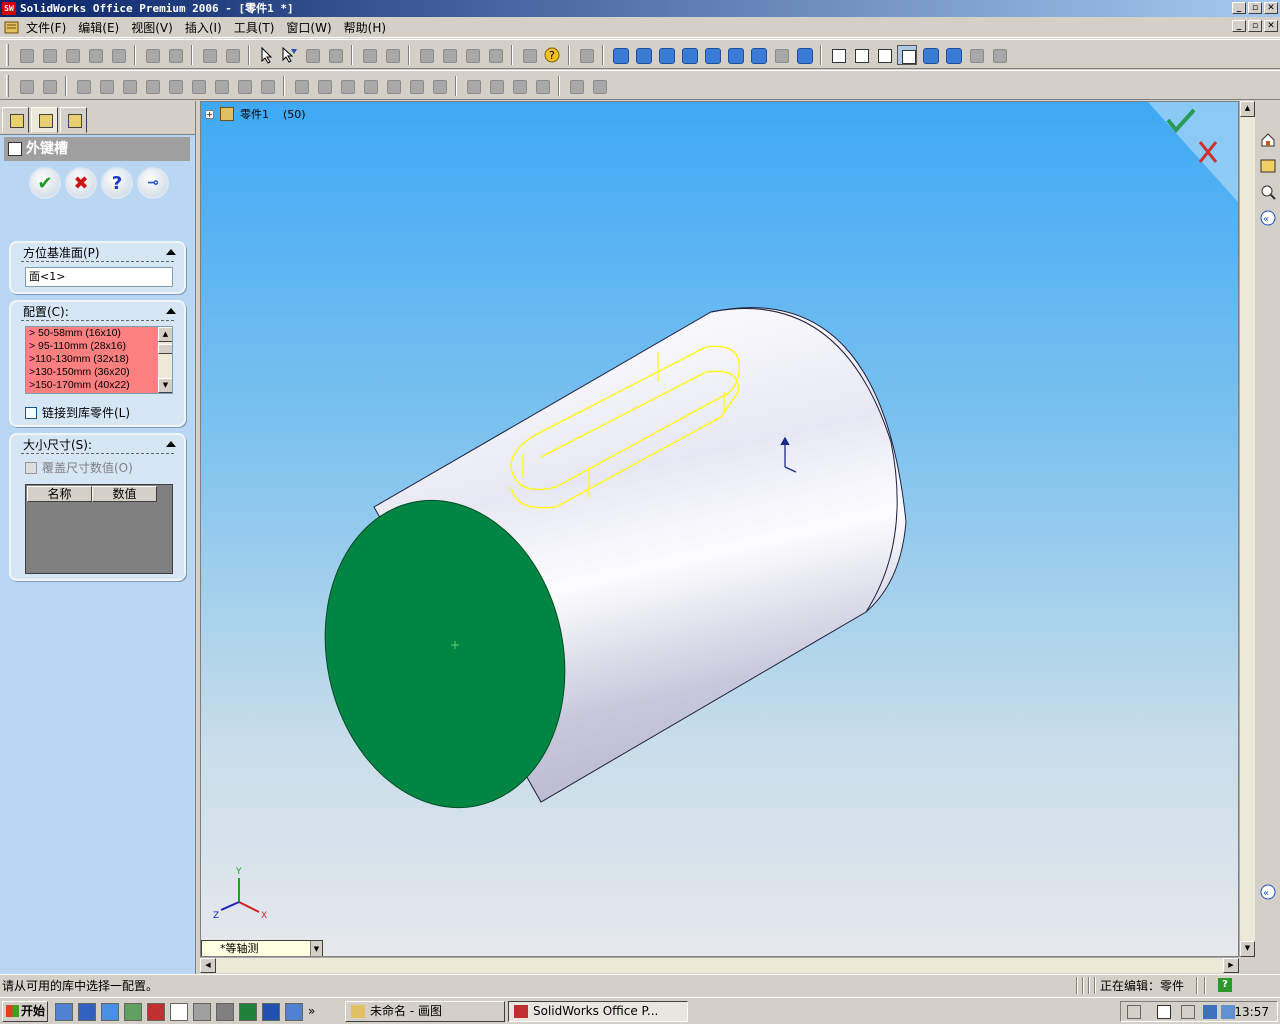 This screenshot has width=1280, height=1024. Describe the element at coordinates (99, 346) in the screenshot. I see `config-item: > 95-110mm (28x16)` at that location.